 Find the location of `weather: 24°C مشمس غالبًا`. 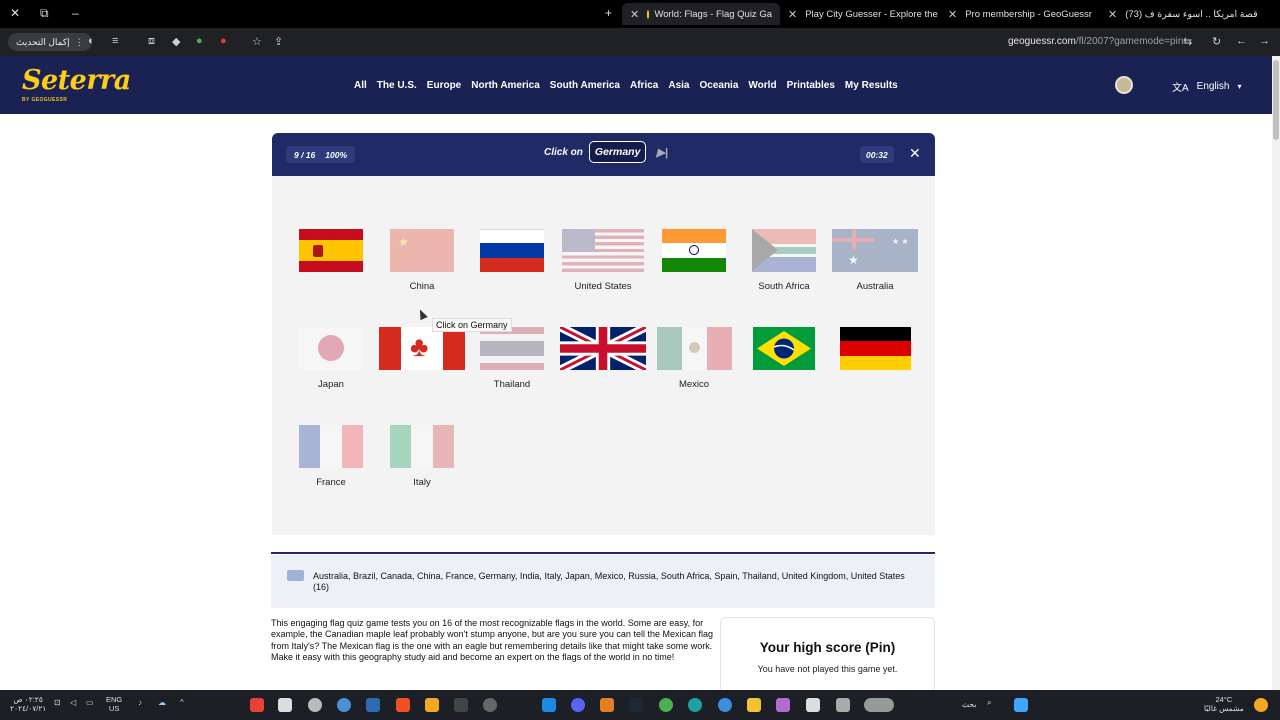

weather: 24°C مشمس غالبًا is located at coordinates (1224, 704).